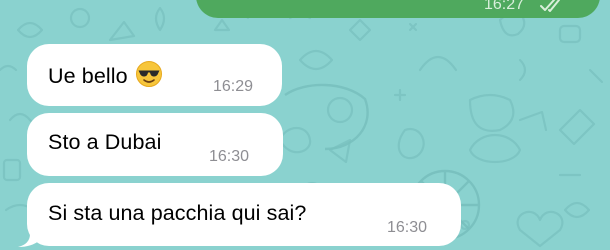 Image resolution: width=610 pixels, height=250 pixels. I want to click on message-timestamp: 16:29, so click(233, 86).